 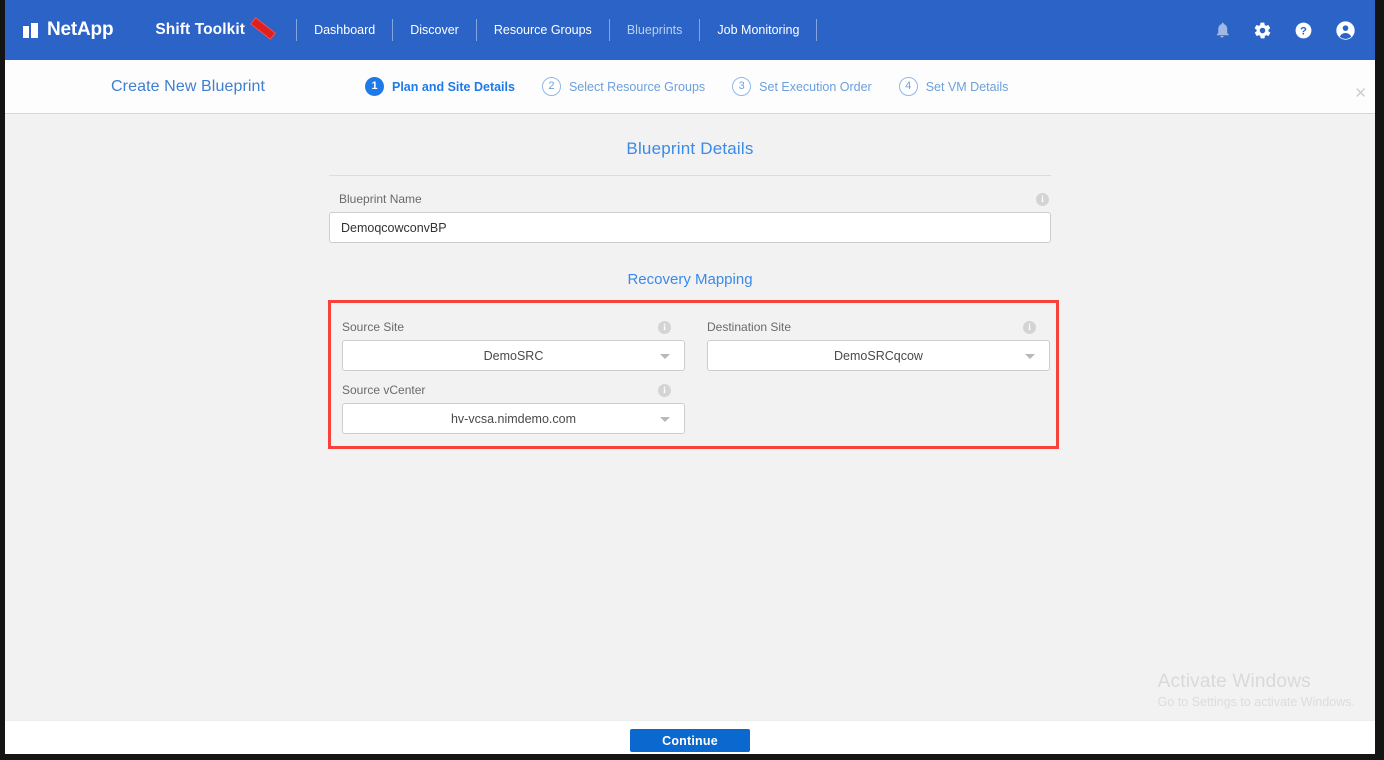 I want to click on source-vcenter-label: Source vCenter, so click(x=384, y=390).